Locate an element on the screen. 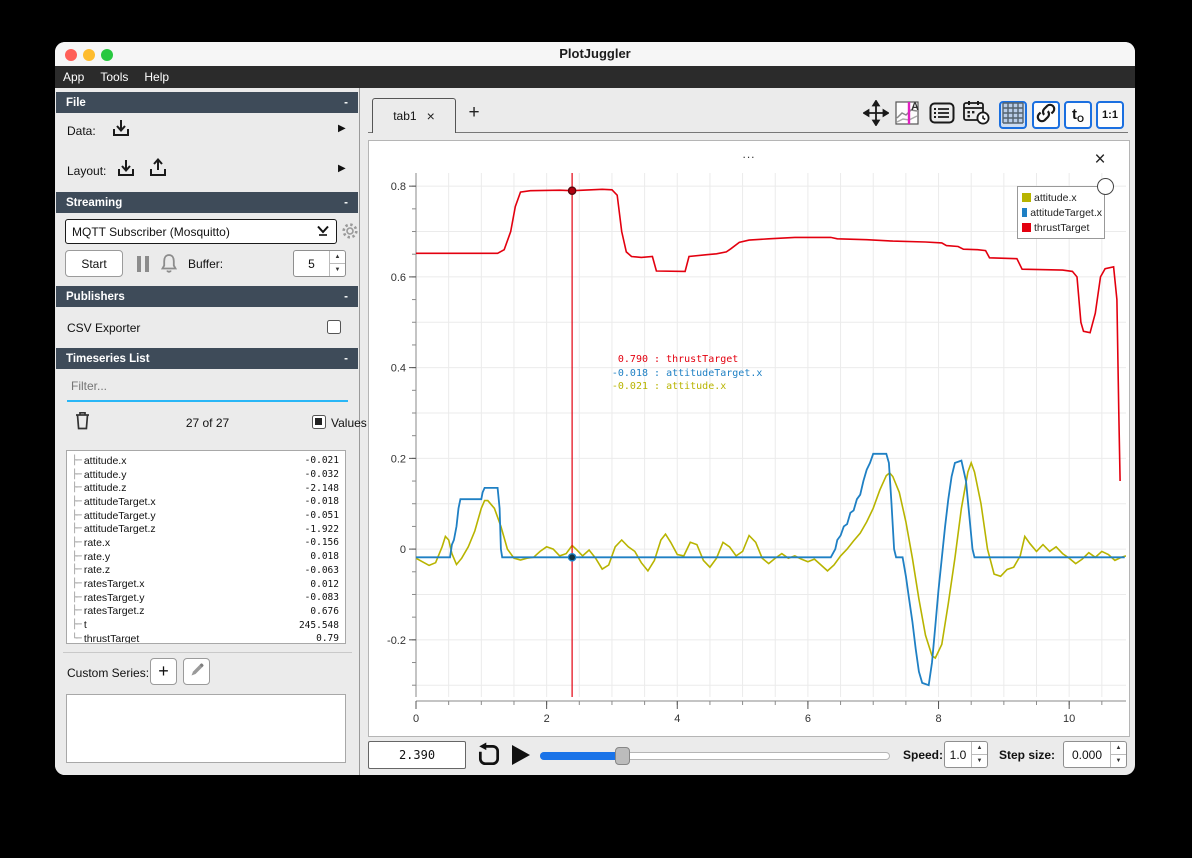 The height and width of the screenshot is (858, 1192). buffer-spinbox: 5 ▲ ▼ is located at coordinates (319, 263).